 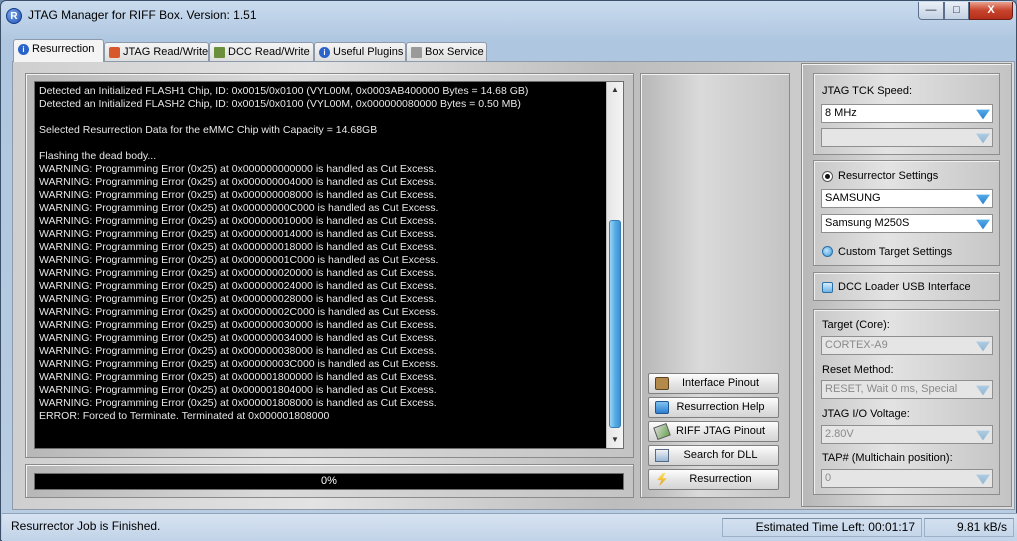 I want to click on custom-target-label: Custom Target Settings, so click(x=895, y=252).